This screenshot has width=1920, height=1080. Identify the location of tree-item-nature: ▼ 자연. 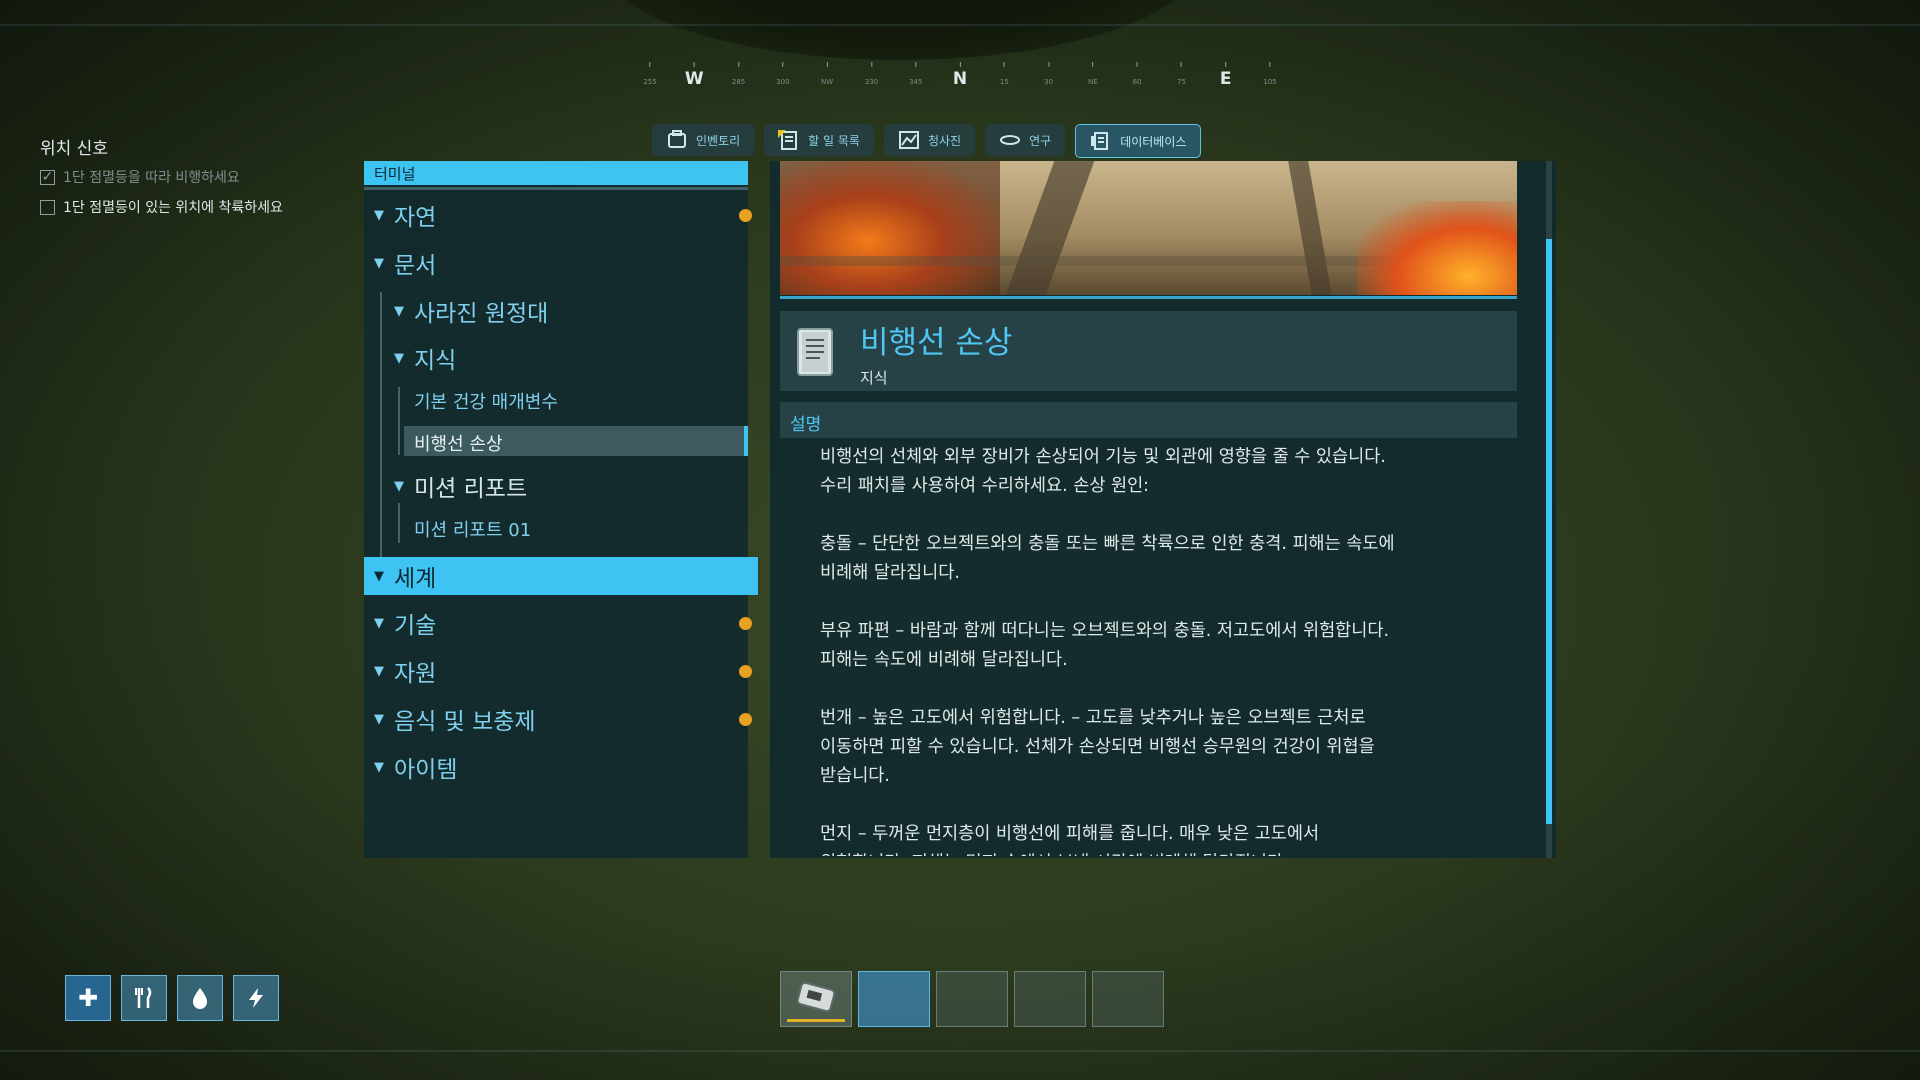
(561, 215).